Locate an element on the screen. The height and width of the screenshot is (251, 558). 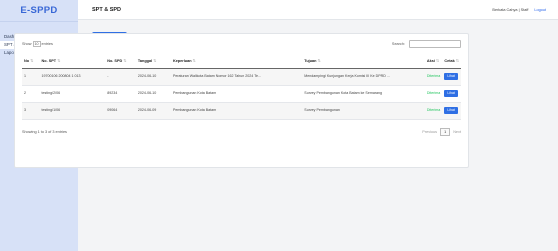
cell-spt: testing/1/06 is located at coordinates (72, 111).